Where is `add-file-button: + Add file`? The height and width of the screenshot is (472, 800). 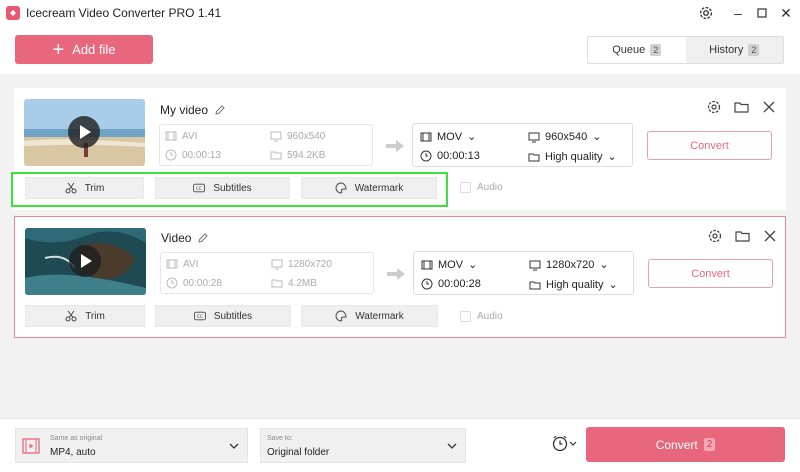
add-file-button: + Add file is located at coordinates (84, 49).